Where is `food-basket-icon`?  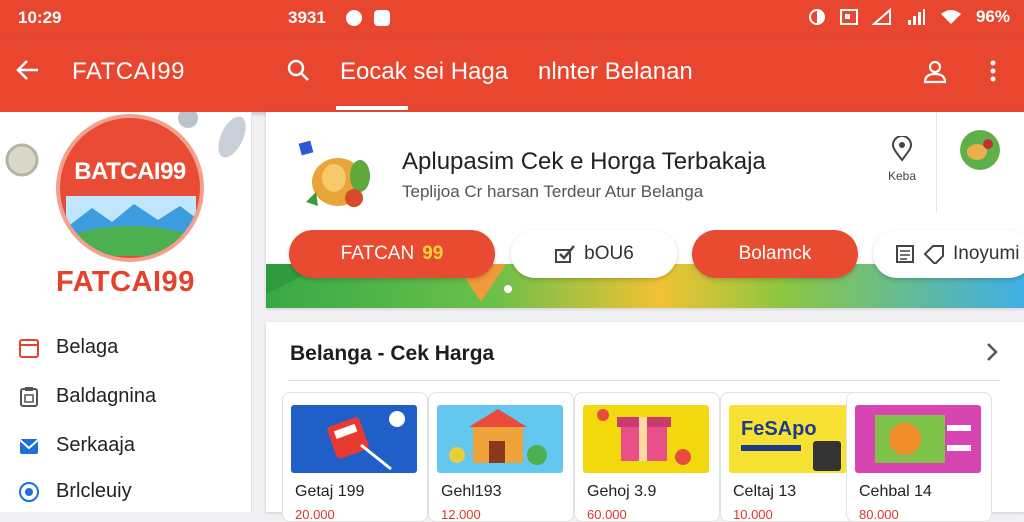
food-basket-icon is located at coordinates (334, 173).